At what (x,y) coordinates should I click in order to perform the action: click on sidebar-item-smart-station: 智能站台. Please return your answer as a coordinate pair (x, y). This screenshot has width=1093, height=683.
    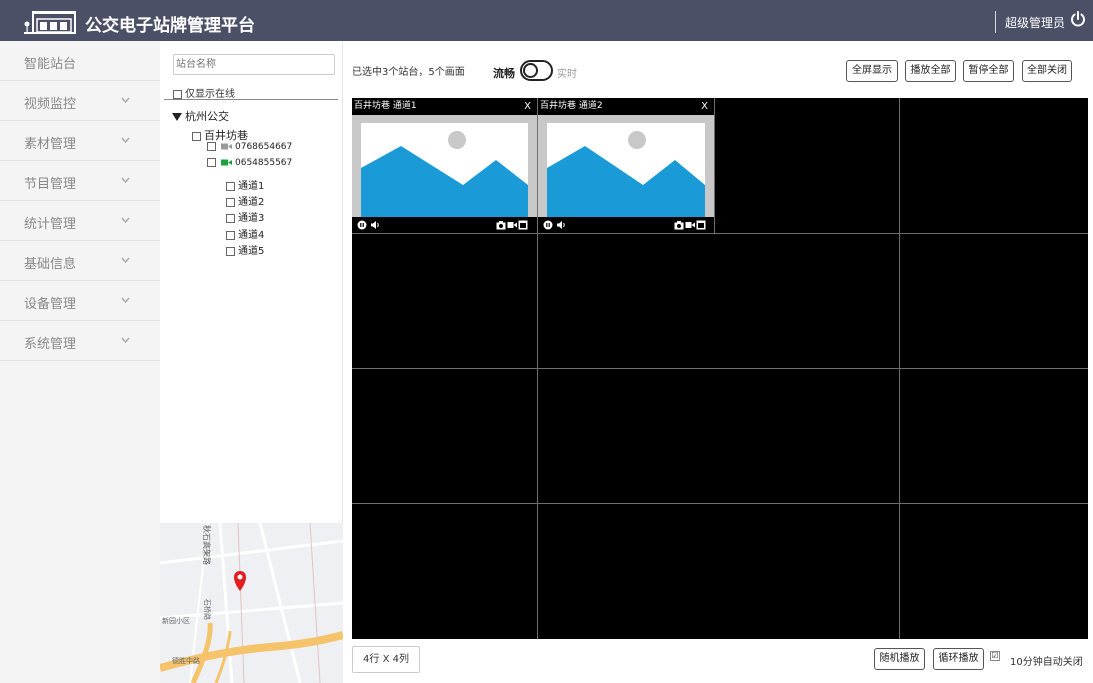
    Looking at the image, I should click on (80, 61).